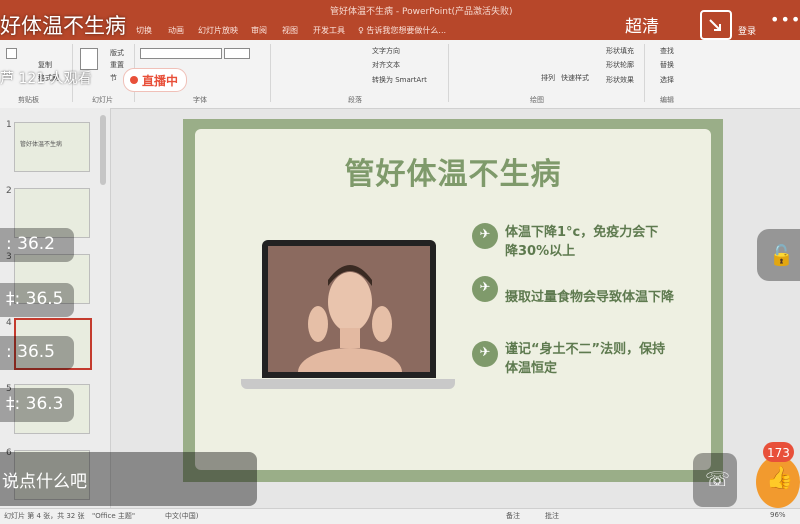 This screenshot has width=800, height=524. Describe the element at coordinates (582, 232) in the screenshot. I see `bullet-1-line1: 体温下降1°c，免疫力会下` at that location.